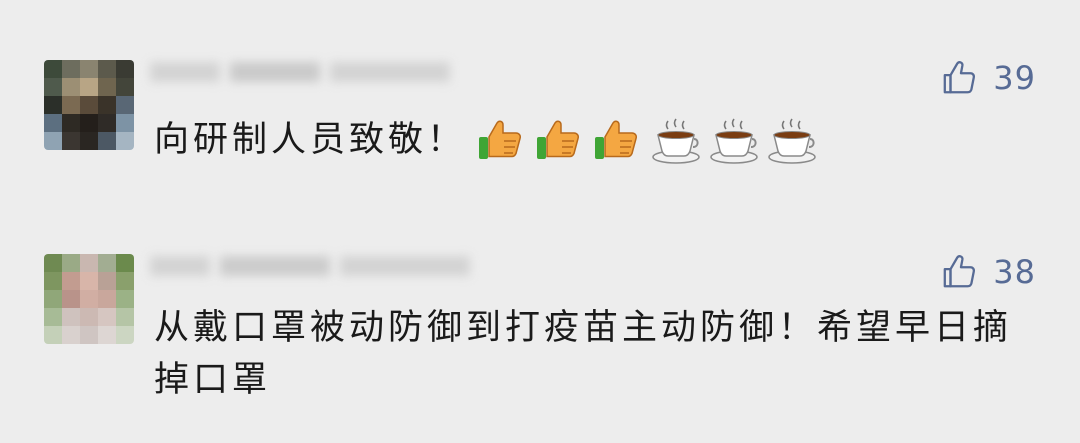 This screenshot has height=443, width=1080. I want to click on like-count: 38, so click(1014, 272).